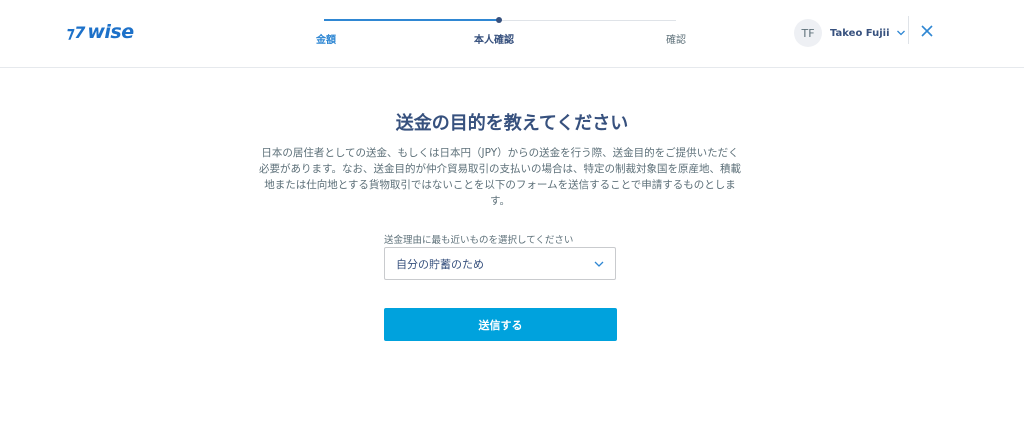 Image resolution: width=1024 pixels, height=424 pixels. What do you see at coordinates (479, 240) in the screenshot?
I see `purpose-select-label: 送金理由に最も近いものを選択してください` at bounding box center [479, 240].